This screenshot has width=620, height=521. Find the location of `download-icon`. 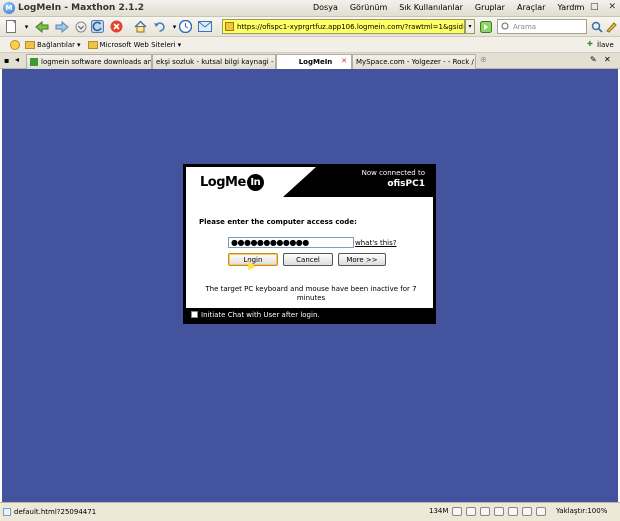

download-icon is located at coordinates (499, 511).